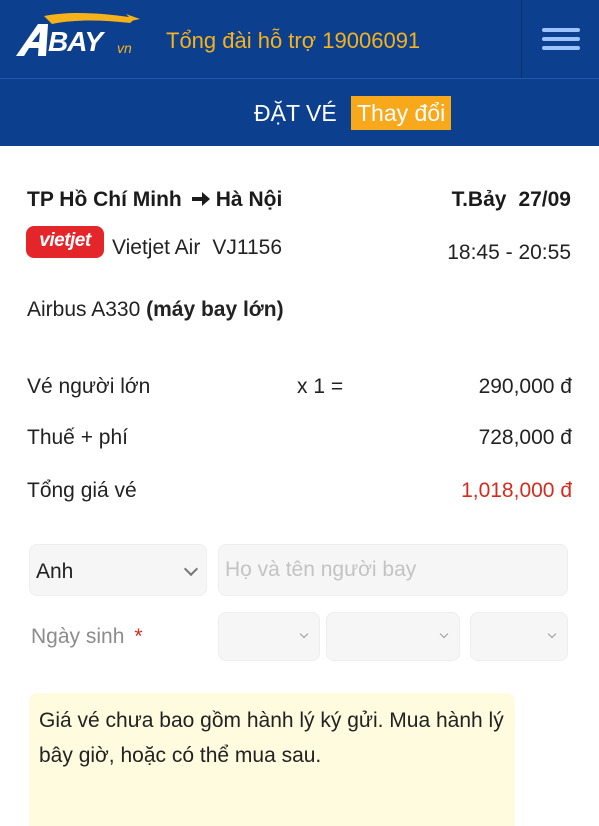 The height and width of the screenshot is (826, 599). Describe the element at coordinates (511, 200) in the screenshot. I see `flight-date: T.Bảy 27/09` at that location.